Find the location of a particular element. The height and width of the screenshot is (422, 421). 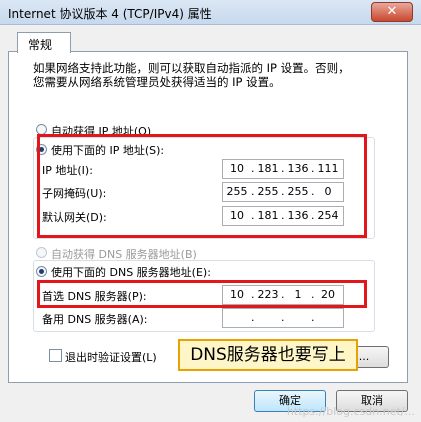

alternate-dns-input: . . . is located at coordinates (283, 318).